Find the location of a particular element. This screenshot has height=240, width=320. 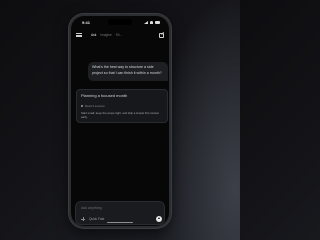

model-selector: Quick Fast is located at coordinates (96, 219).